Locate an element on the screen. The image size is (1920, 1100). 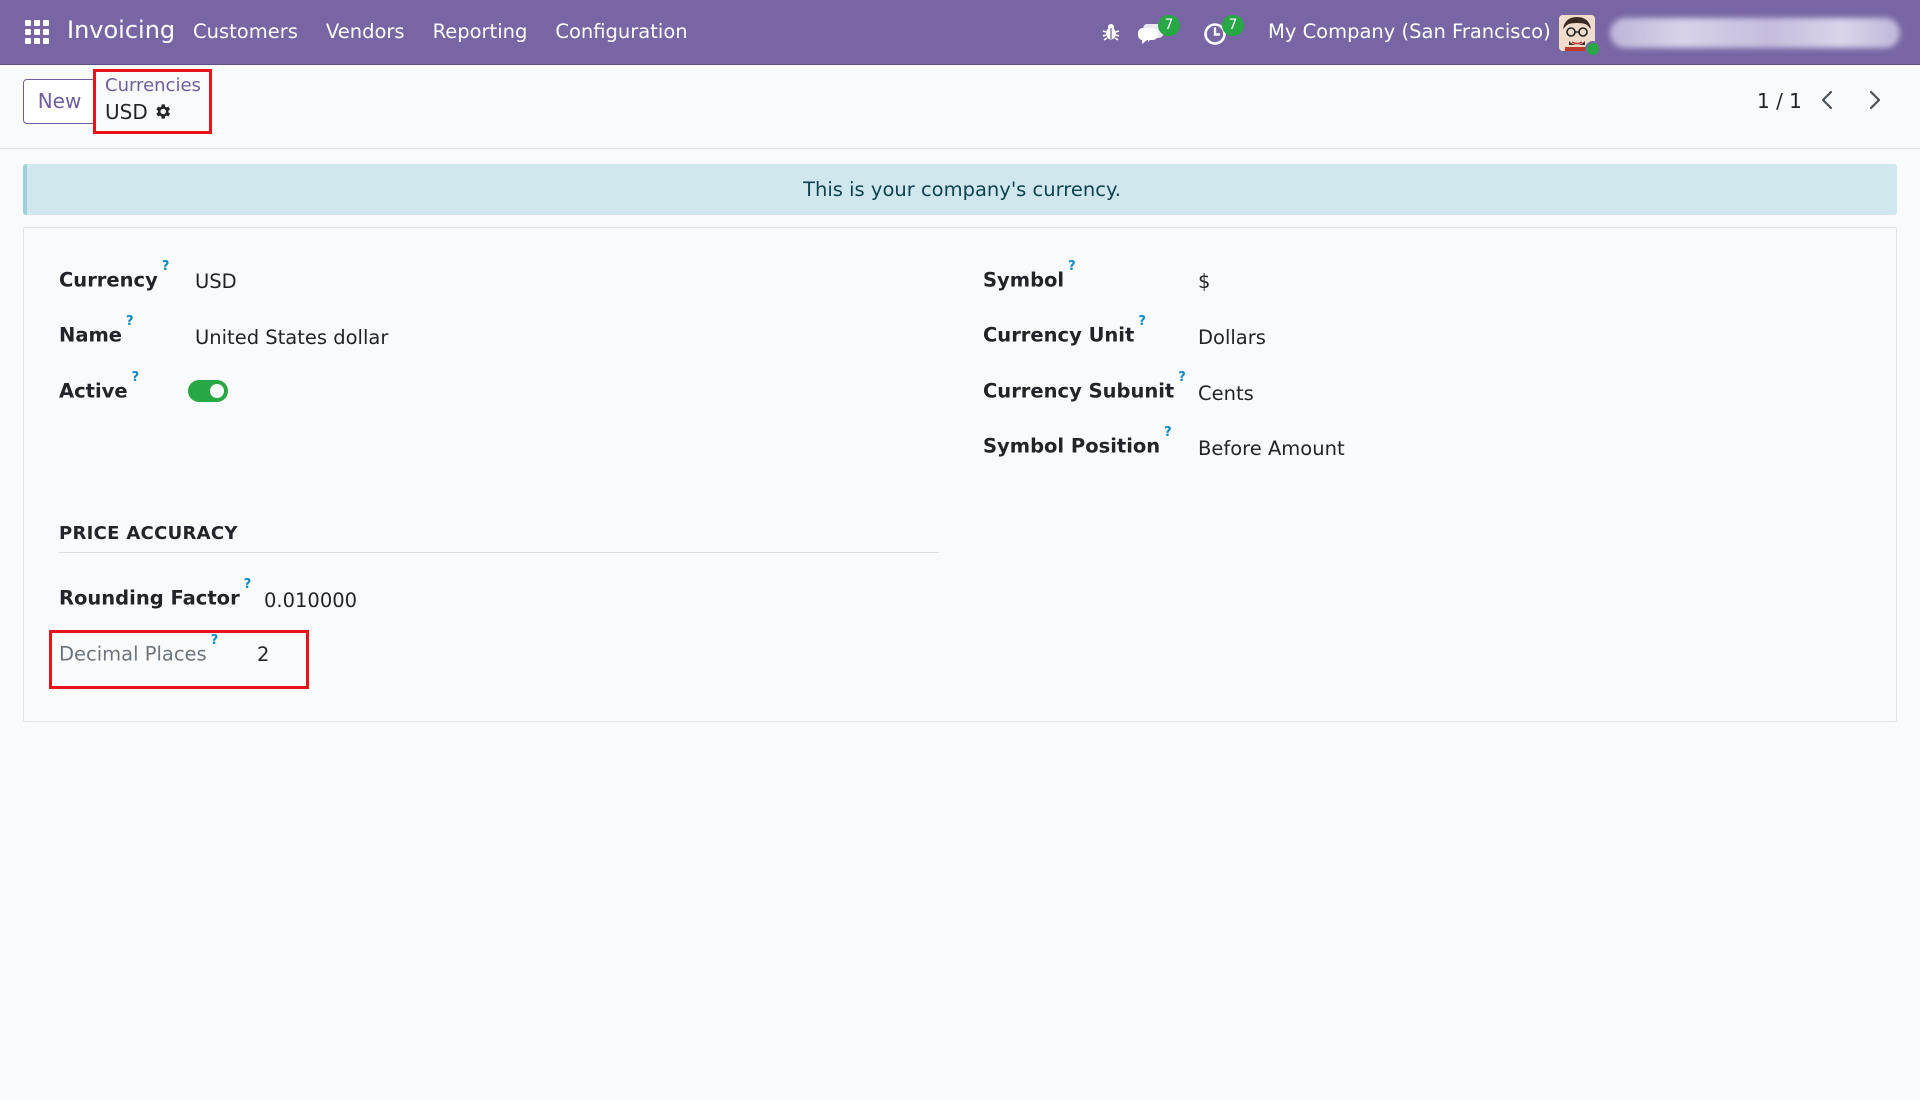
activities-menu: 7 is located at coordinates (1226, 31).